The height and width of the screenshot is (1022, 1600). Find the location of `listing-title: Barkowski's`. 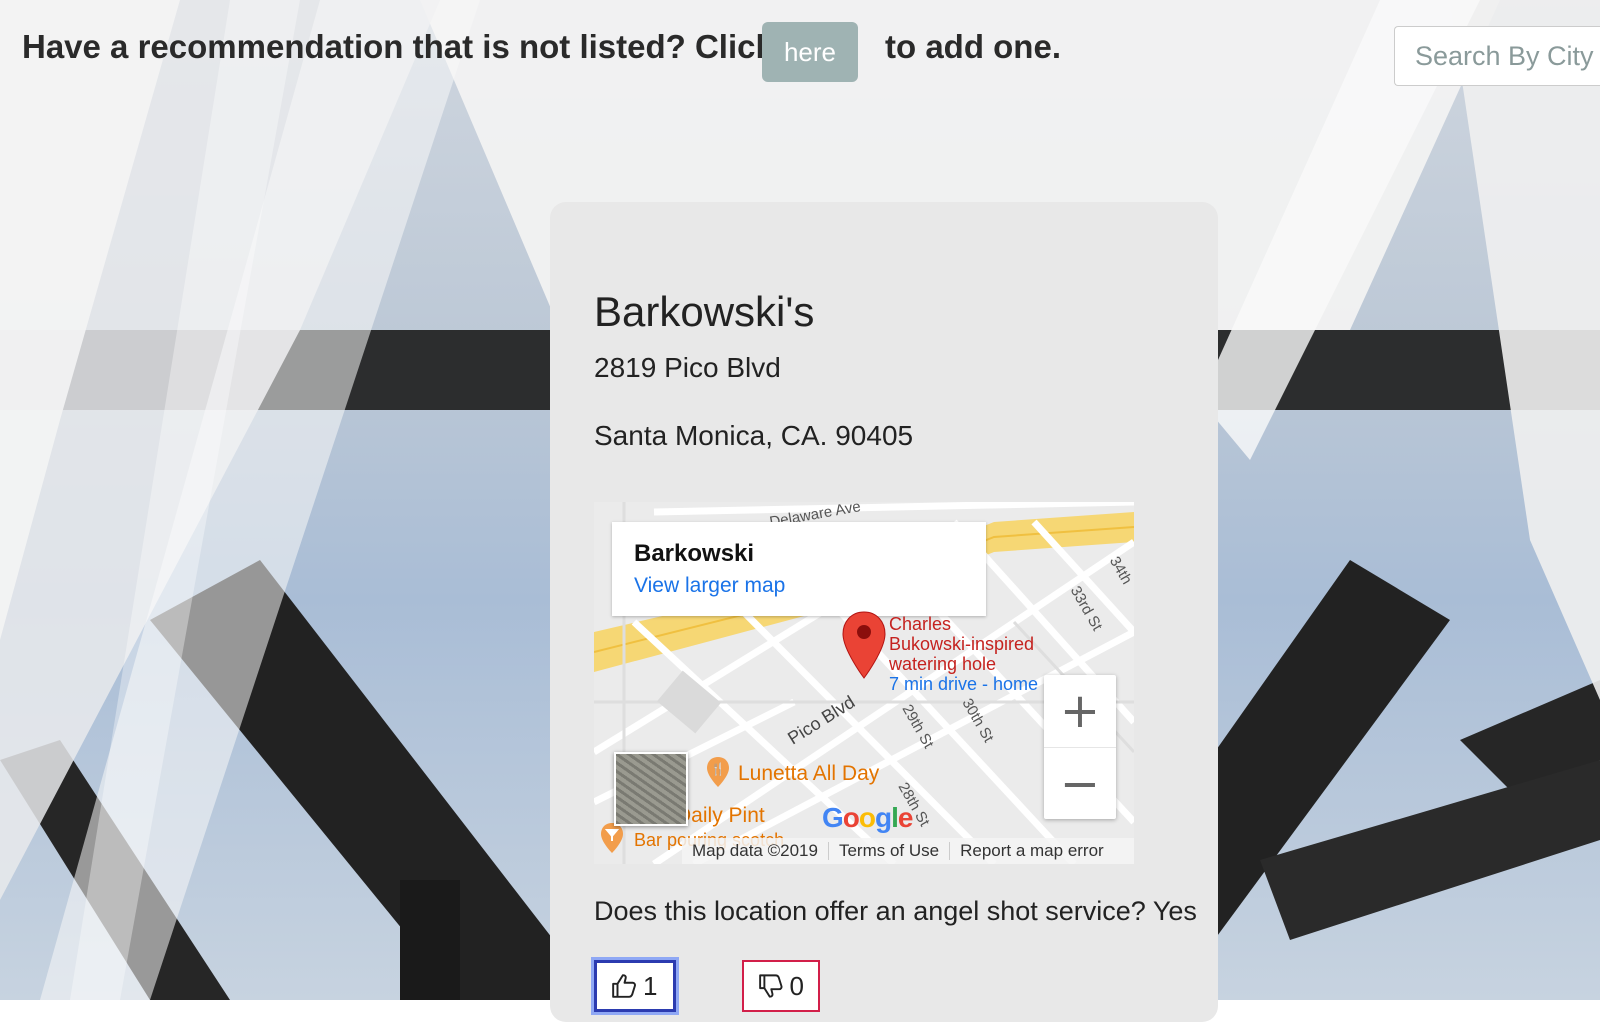

listing-title: Barkowski's is located at coordinates (704, 311).